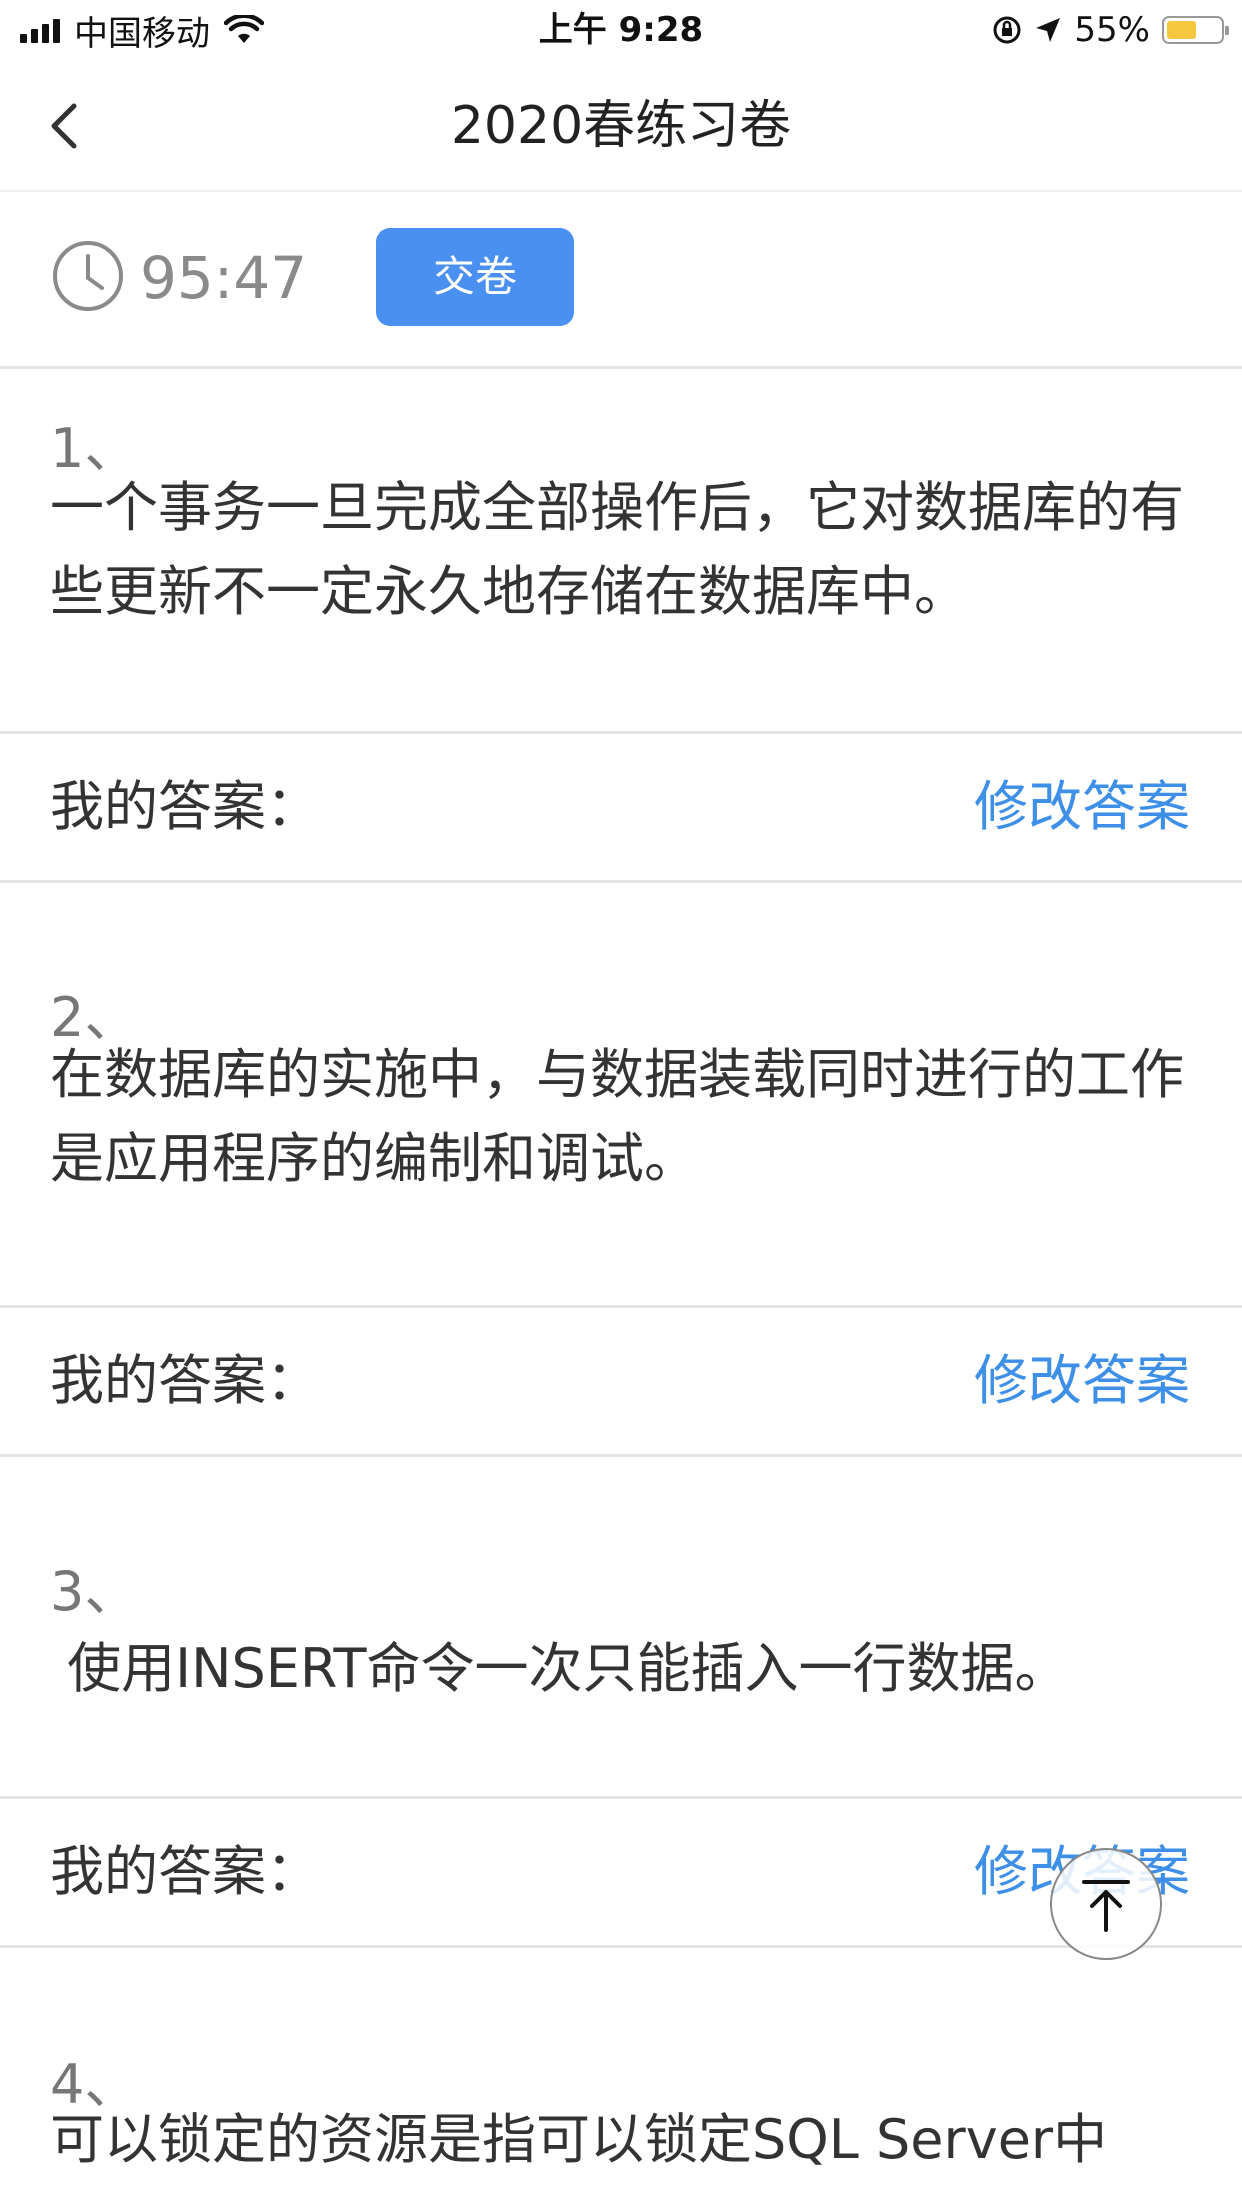 Image resolution: width=1242 pixels, height=2208 pixels. Describe the element at coordinates (621, 31) in the screenshot. I see `status-bar: 中国移动 上午 9:28 55%` at that location.